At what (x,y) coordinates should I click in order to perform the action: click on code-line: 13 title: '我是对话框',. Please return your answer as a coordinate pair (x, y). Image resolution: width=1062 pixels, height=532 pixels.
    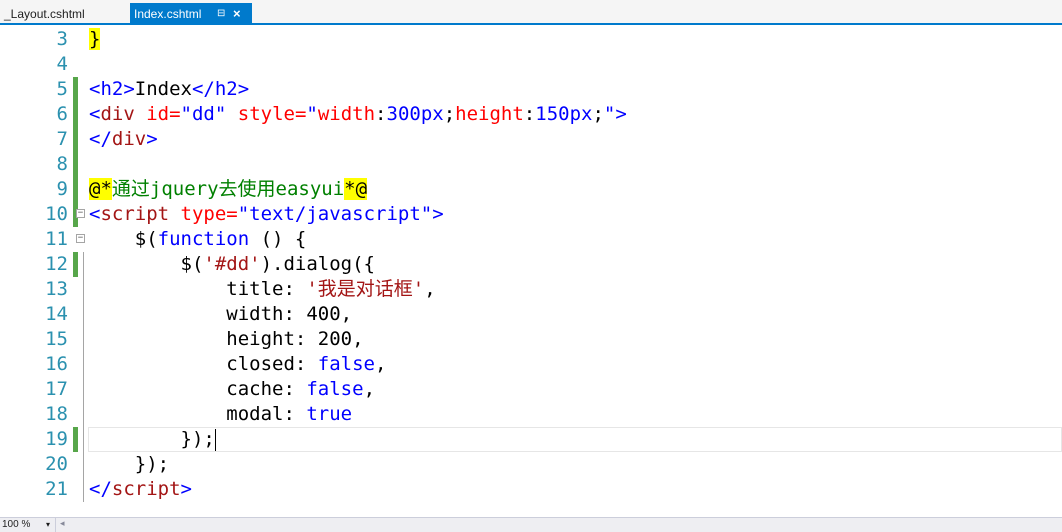
    Looking at the image, I should click on (531, 289).